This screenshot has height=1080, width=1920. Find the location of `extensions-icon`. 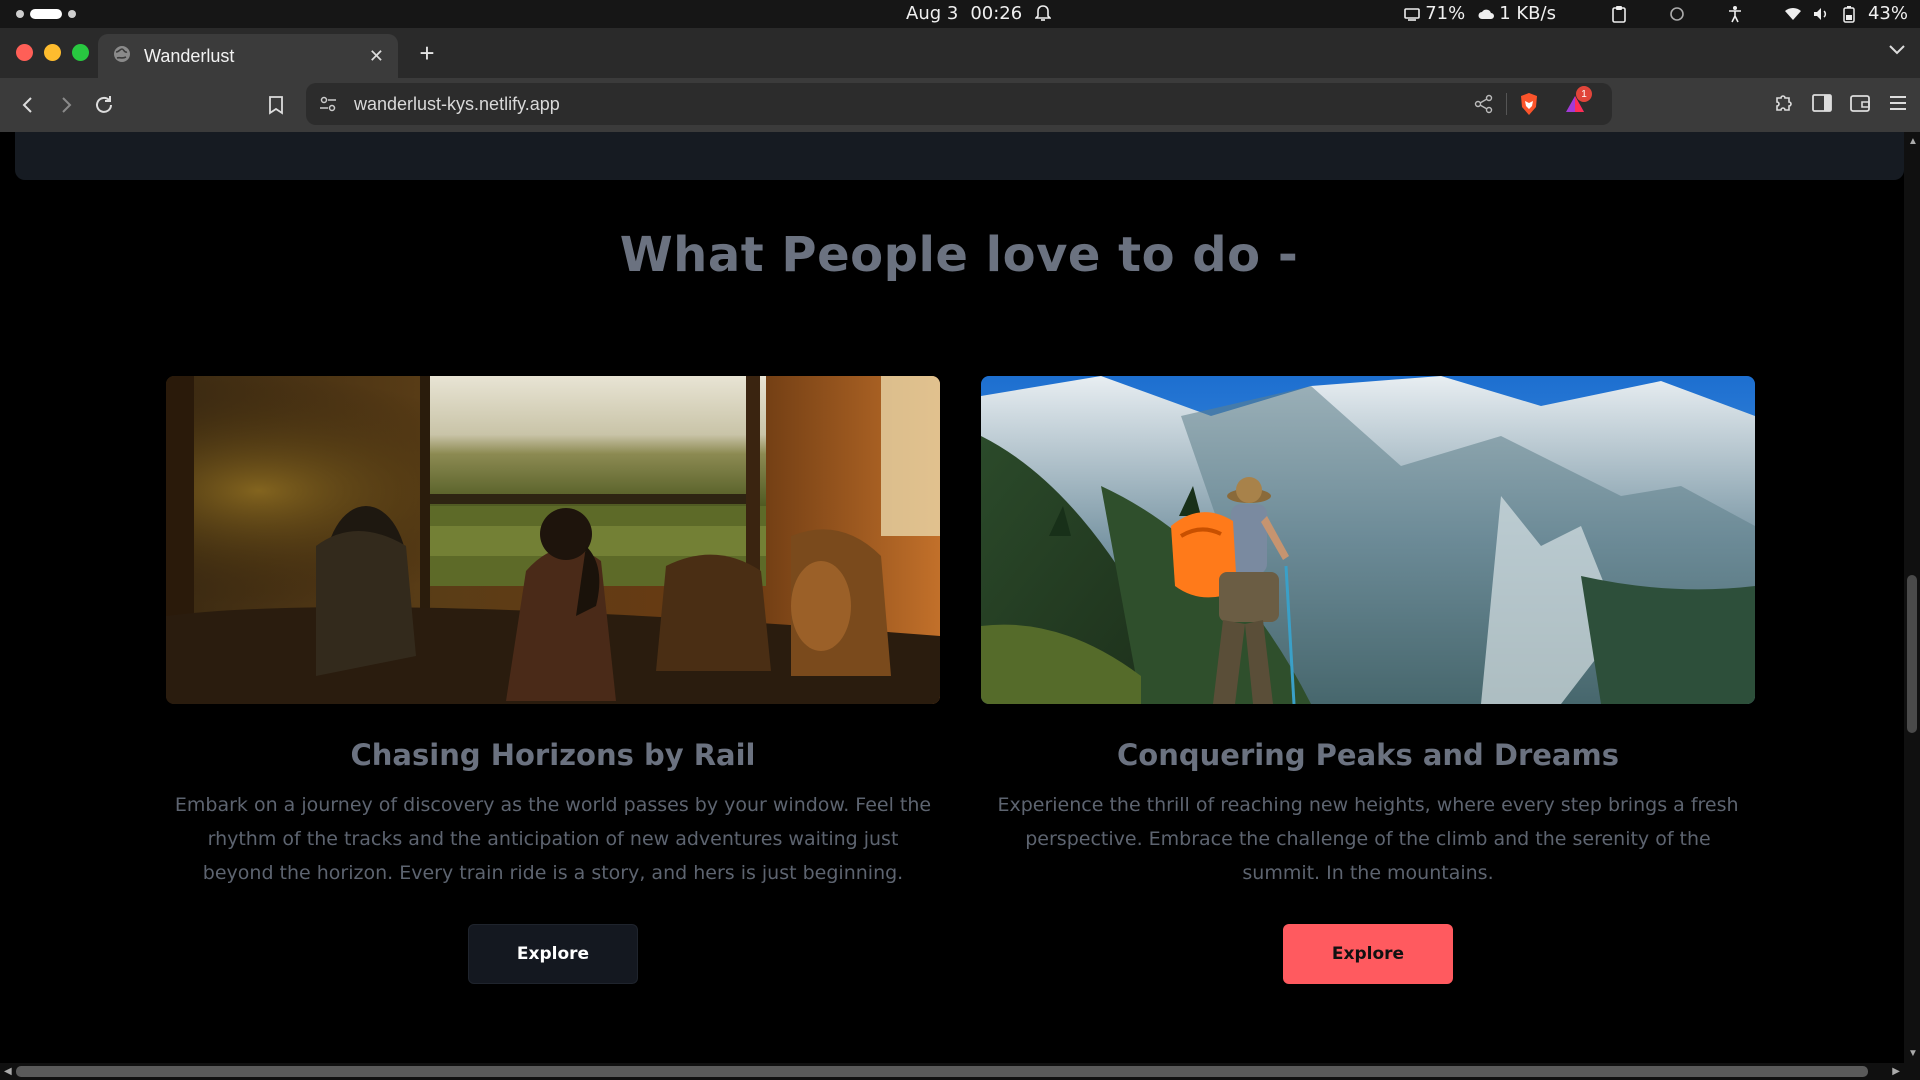

extensions-icon is located at coordinates (1784, 105).